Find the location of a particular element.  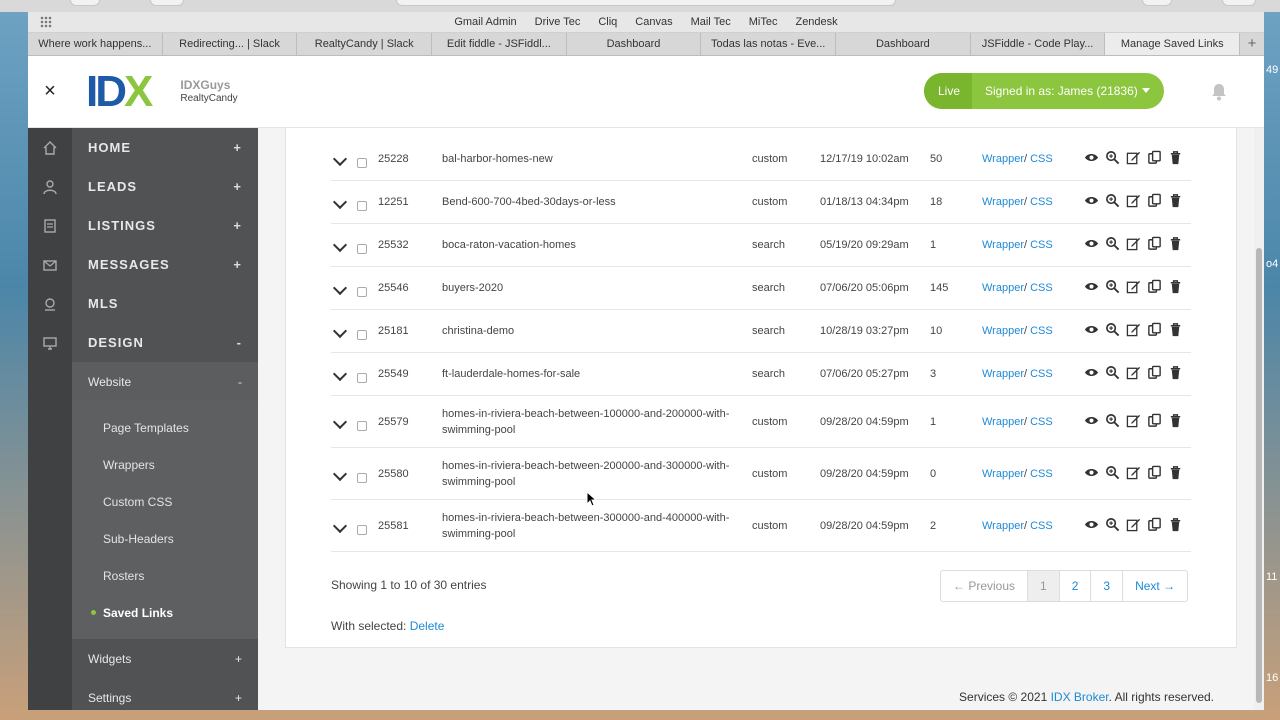

close-icon: × is located at coordinates (50, 91).